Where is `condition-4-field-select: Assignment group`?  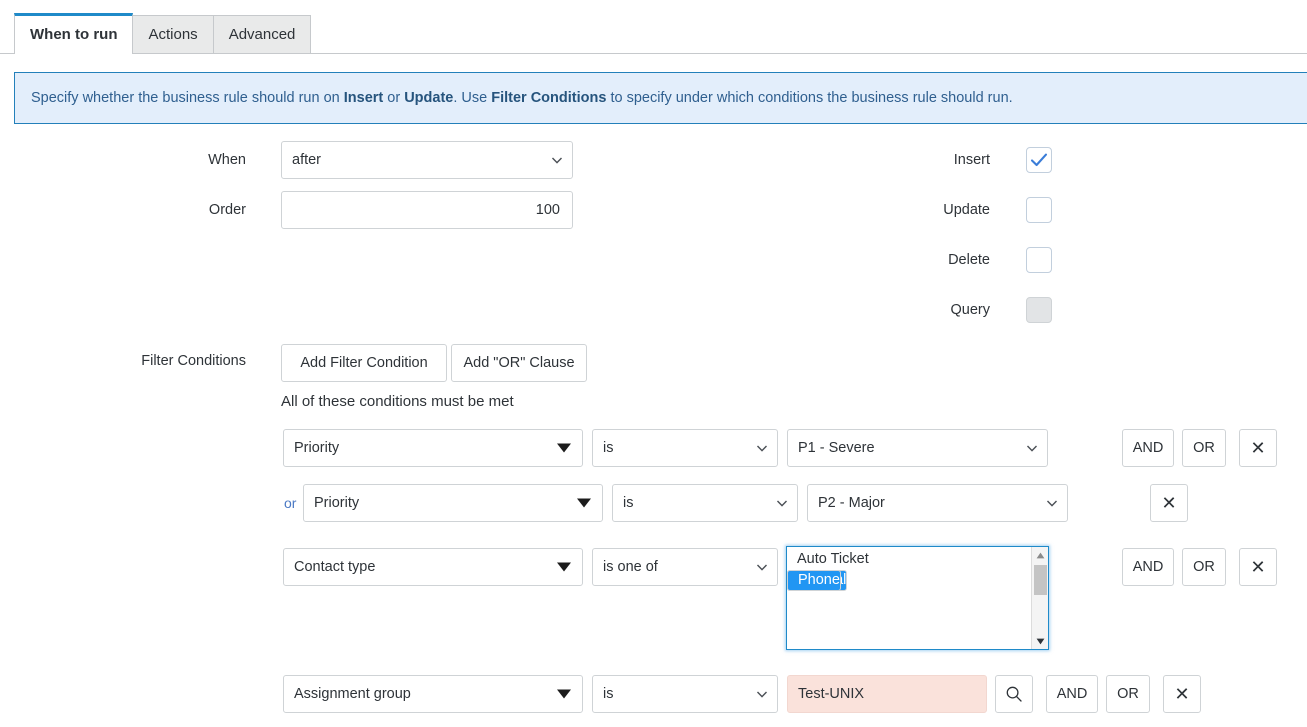
condition-4-field-select: Assignment group is located at coordinates (433, 694).